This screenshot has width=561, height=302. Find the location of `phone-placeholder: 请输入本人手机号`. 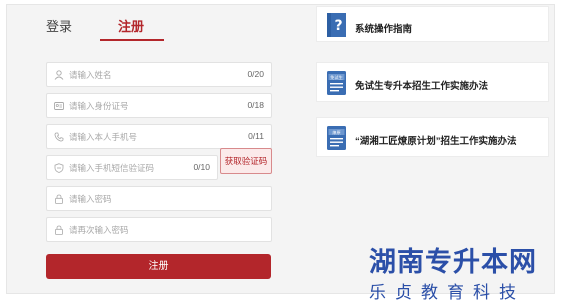

phone-placeholder: 请输入本人手机号 is located at coordinates (103, 137).